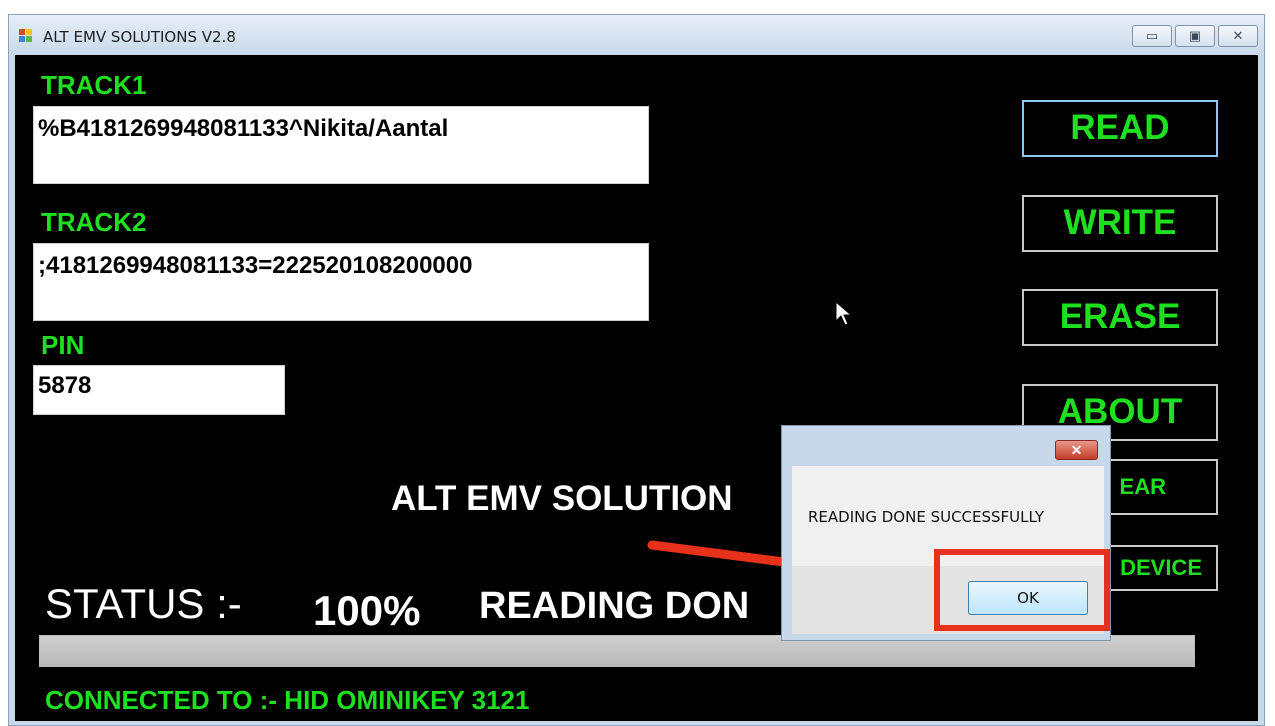 Image resolution: width=1275 pixels, height=726 pixels. I want to click on highlight-box, so click(1022, 590).